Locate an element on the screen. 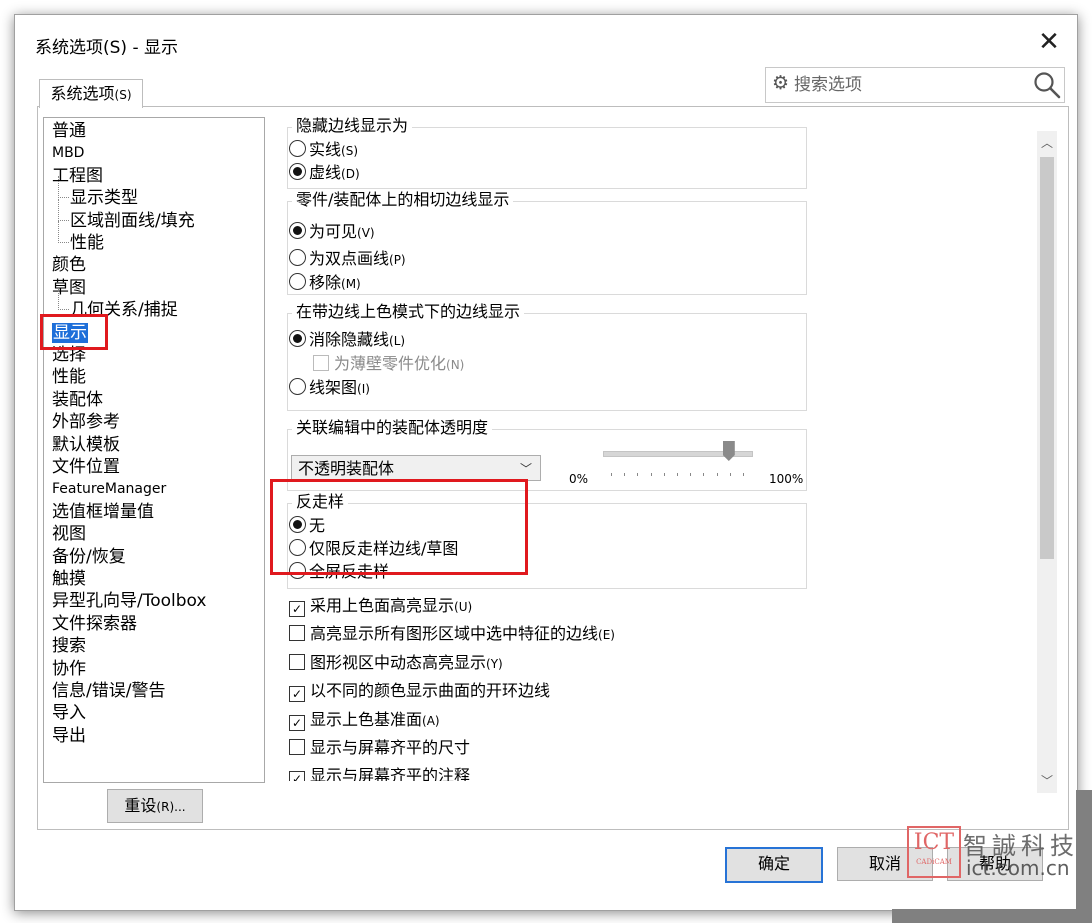  tree-item: 协作 is located at coordinates (69, 669).